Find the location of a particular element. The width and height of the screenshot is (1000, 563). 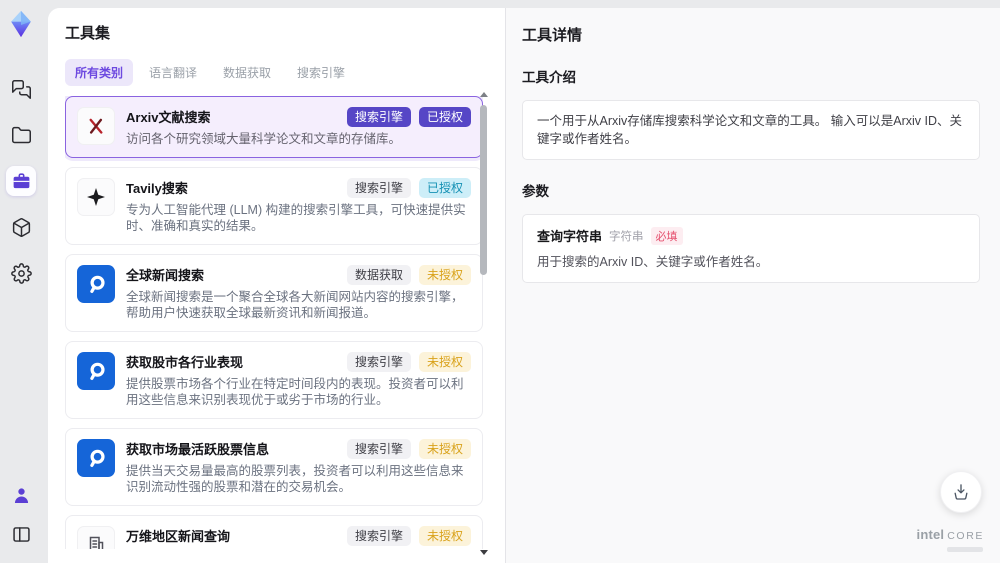

list-scrollbar is located at coordinates (484, 323).